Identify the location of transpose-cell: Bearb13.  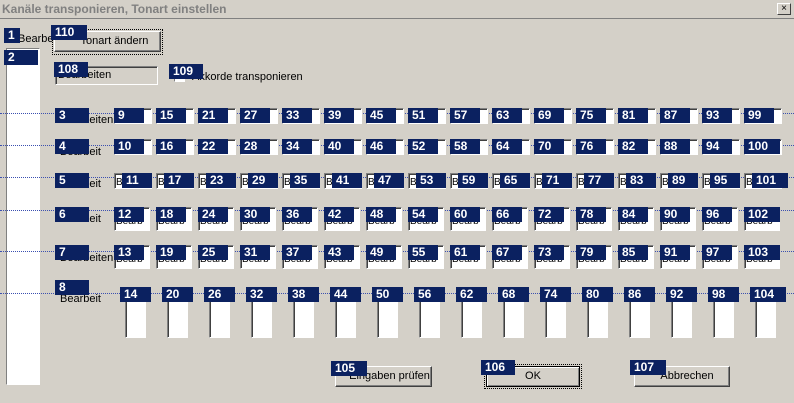
(132, 257).